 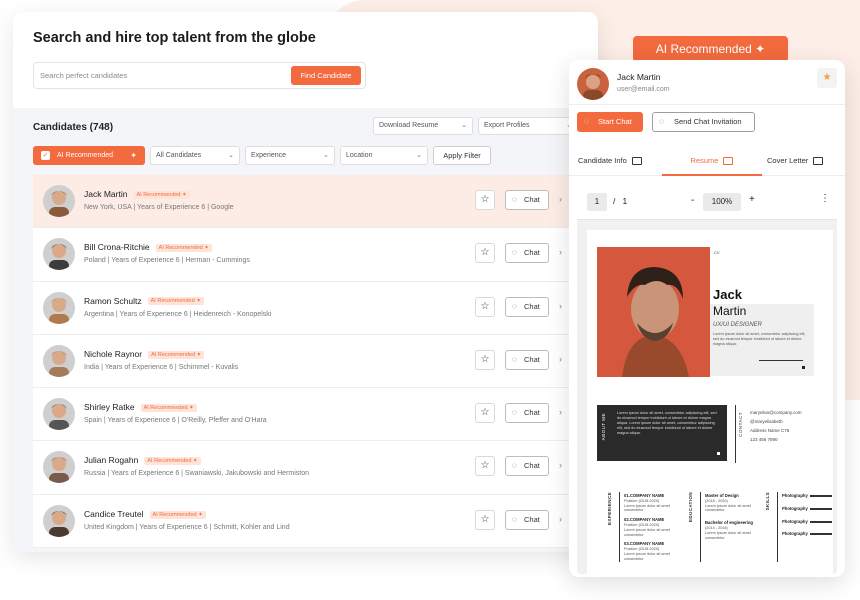 What do you see at coordinates (290, 155) in the screenshot?
I see `experience-dropdown: Experience ⌄` at bounding box center [290, 155].